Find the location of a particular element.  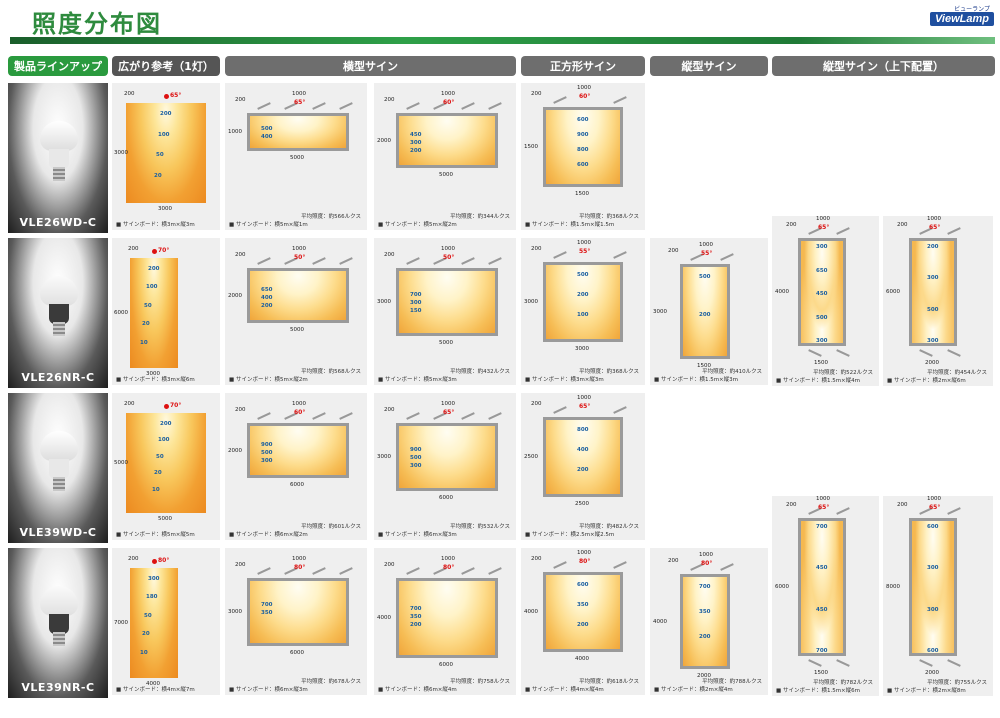

illuminance-level: 800 is located at coordinates (583, 150).